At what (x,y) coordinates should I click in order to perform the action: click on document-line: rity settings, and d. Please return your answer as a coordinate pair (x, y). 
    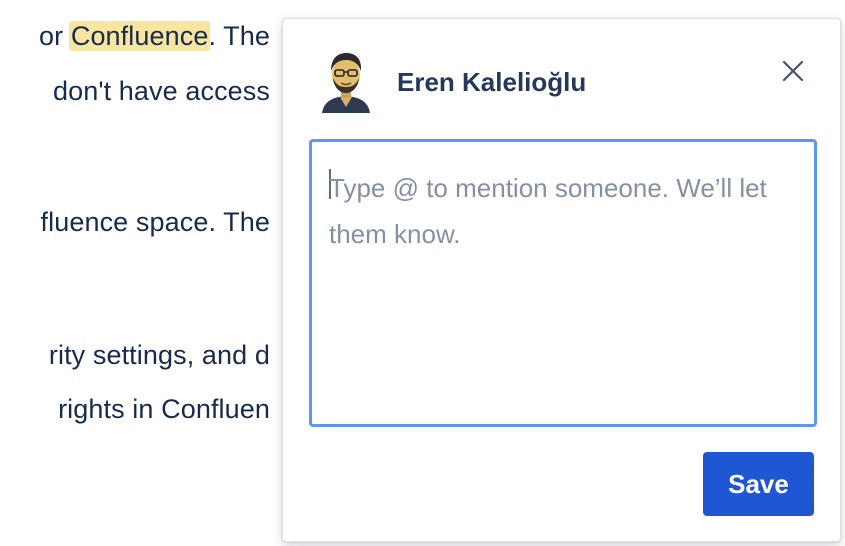
    Looking at the image, I should click on (159, 355).